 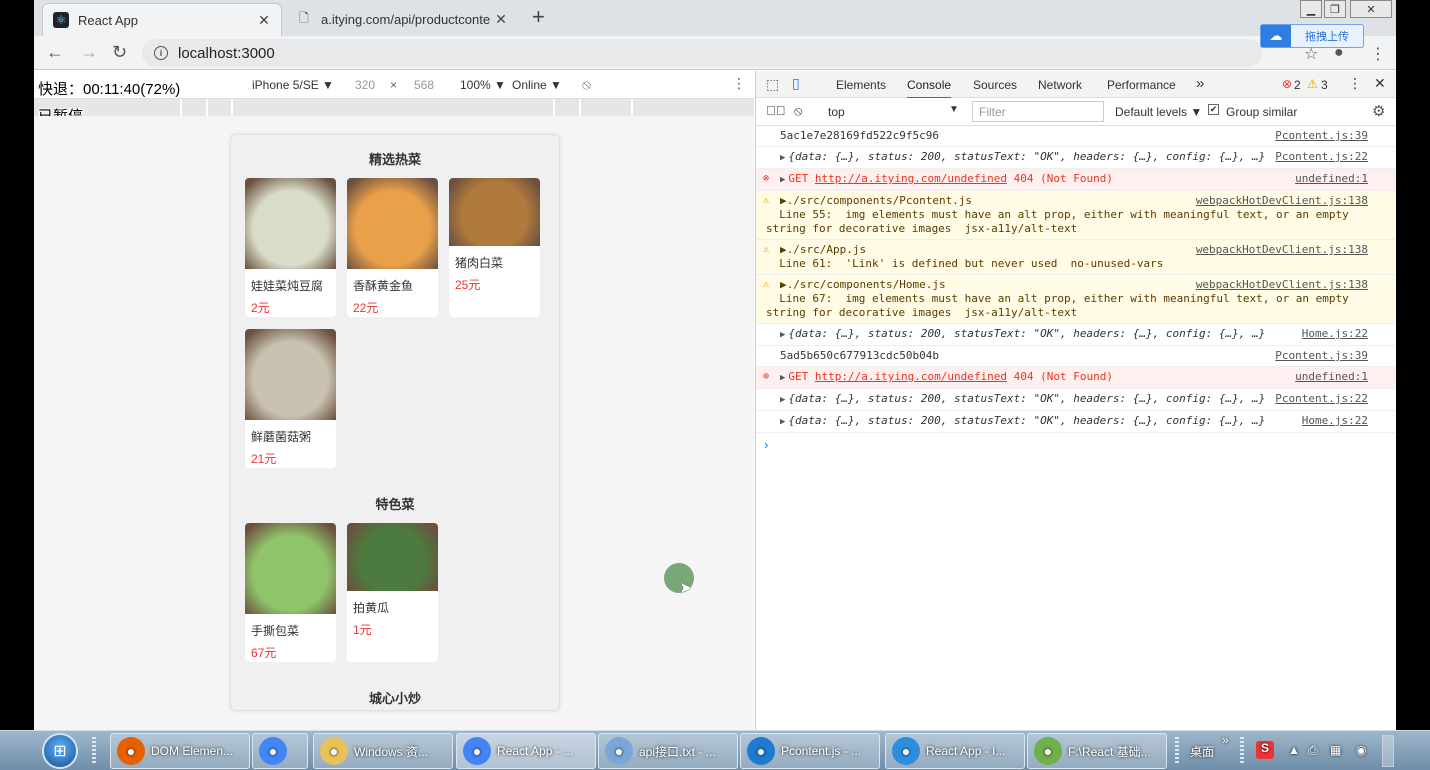 What do you see at coordinates (1355, 83) in the screenshot?
I see `devtools-menu-icon: ⋮` at bounding box center [1355, 83].